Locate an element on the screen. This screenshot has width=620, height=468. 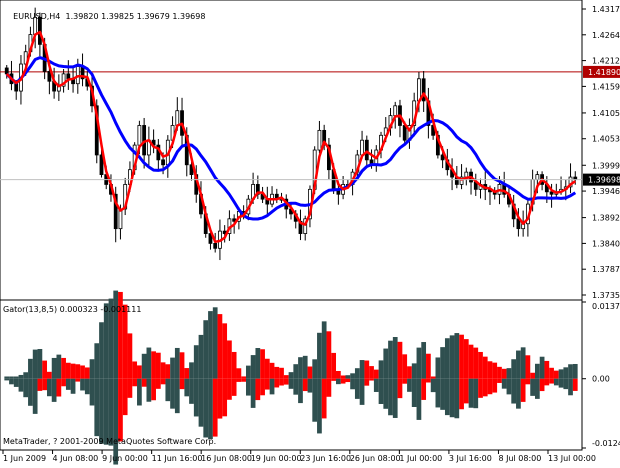
price-tick-label: 1.39465 is located at coordinates (606, 191).